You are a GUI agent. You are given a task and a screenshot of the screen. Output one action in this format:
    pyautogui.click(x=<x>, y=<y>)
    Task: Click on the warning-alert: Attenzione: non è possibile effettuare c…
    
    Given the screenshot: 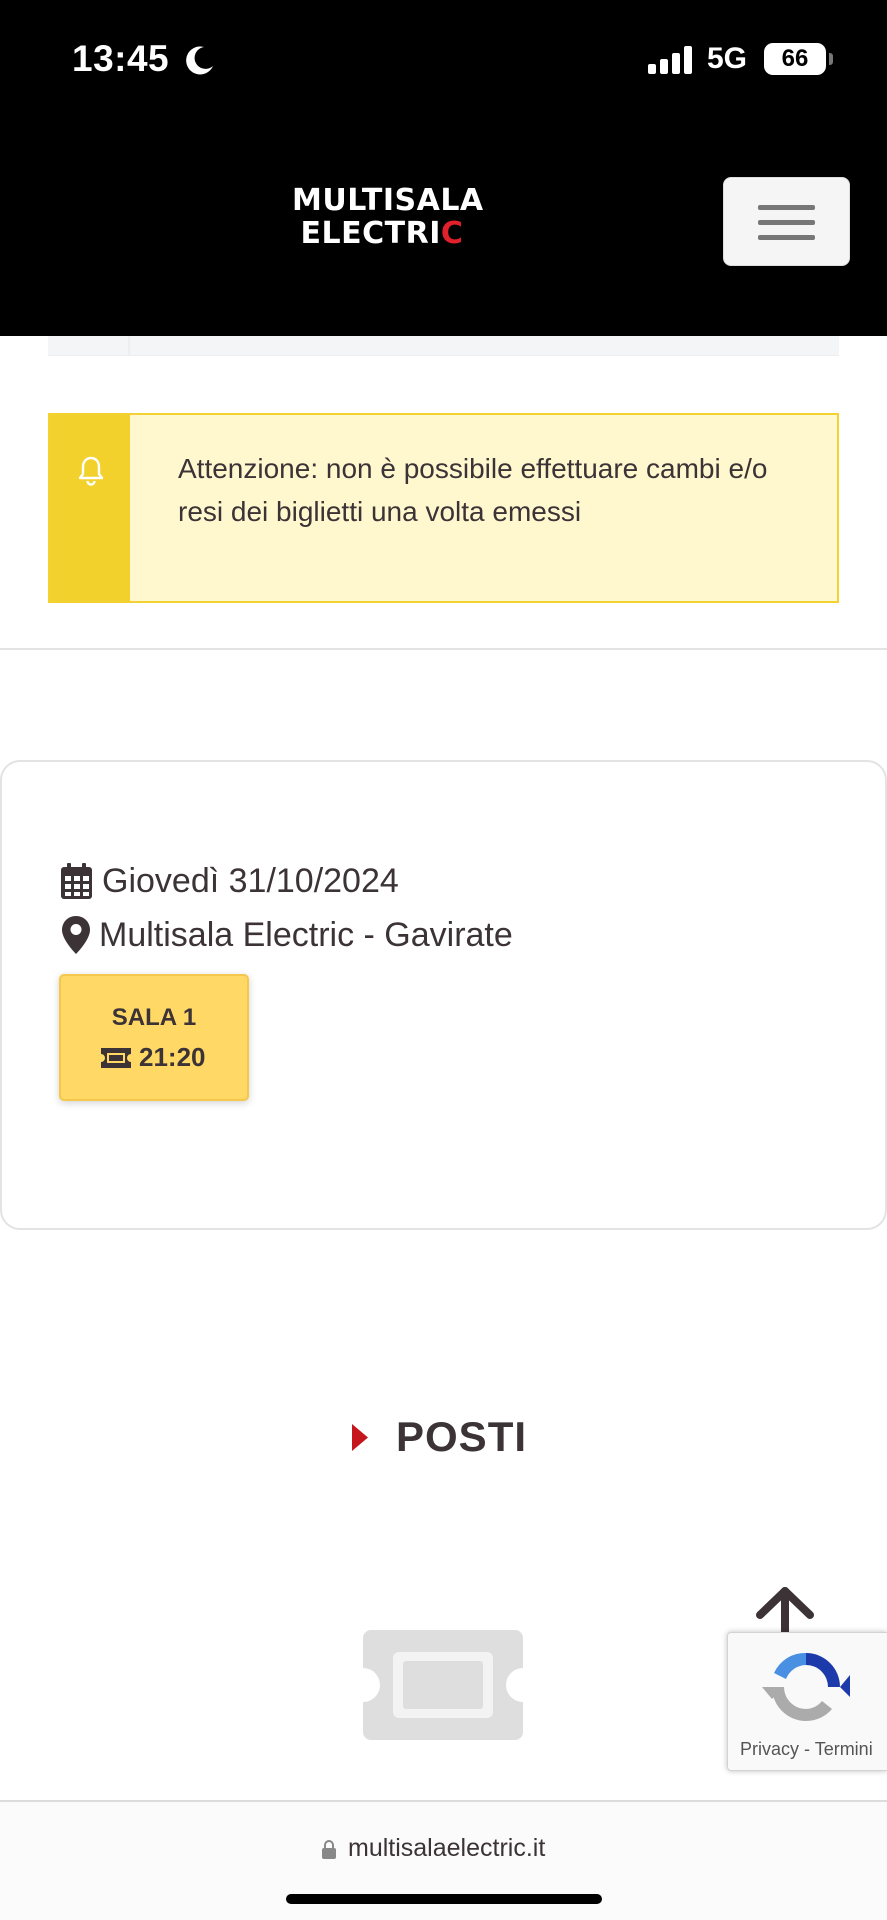 What is the action you would take?
    pyautogui.click(x=443, y=508)
    